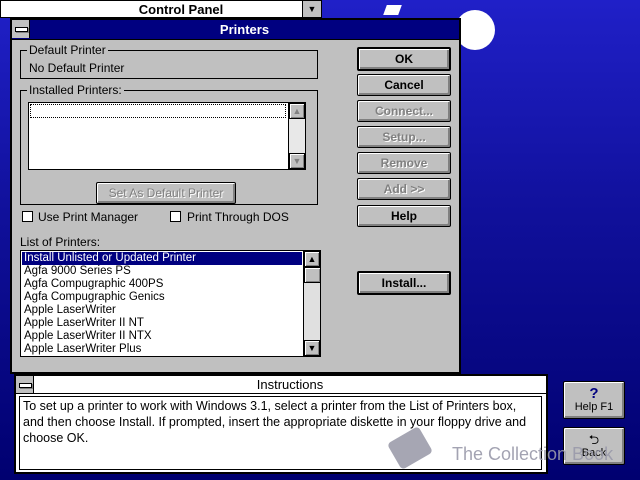 The height and width of the screenshot is (480, 640). I want to click on list-of-printers-label: List of Printers:, so click(60, 242).